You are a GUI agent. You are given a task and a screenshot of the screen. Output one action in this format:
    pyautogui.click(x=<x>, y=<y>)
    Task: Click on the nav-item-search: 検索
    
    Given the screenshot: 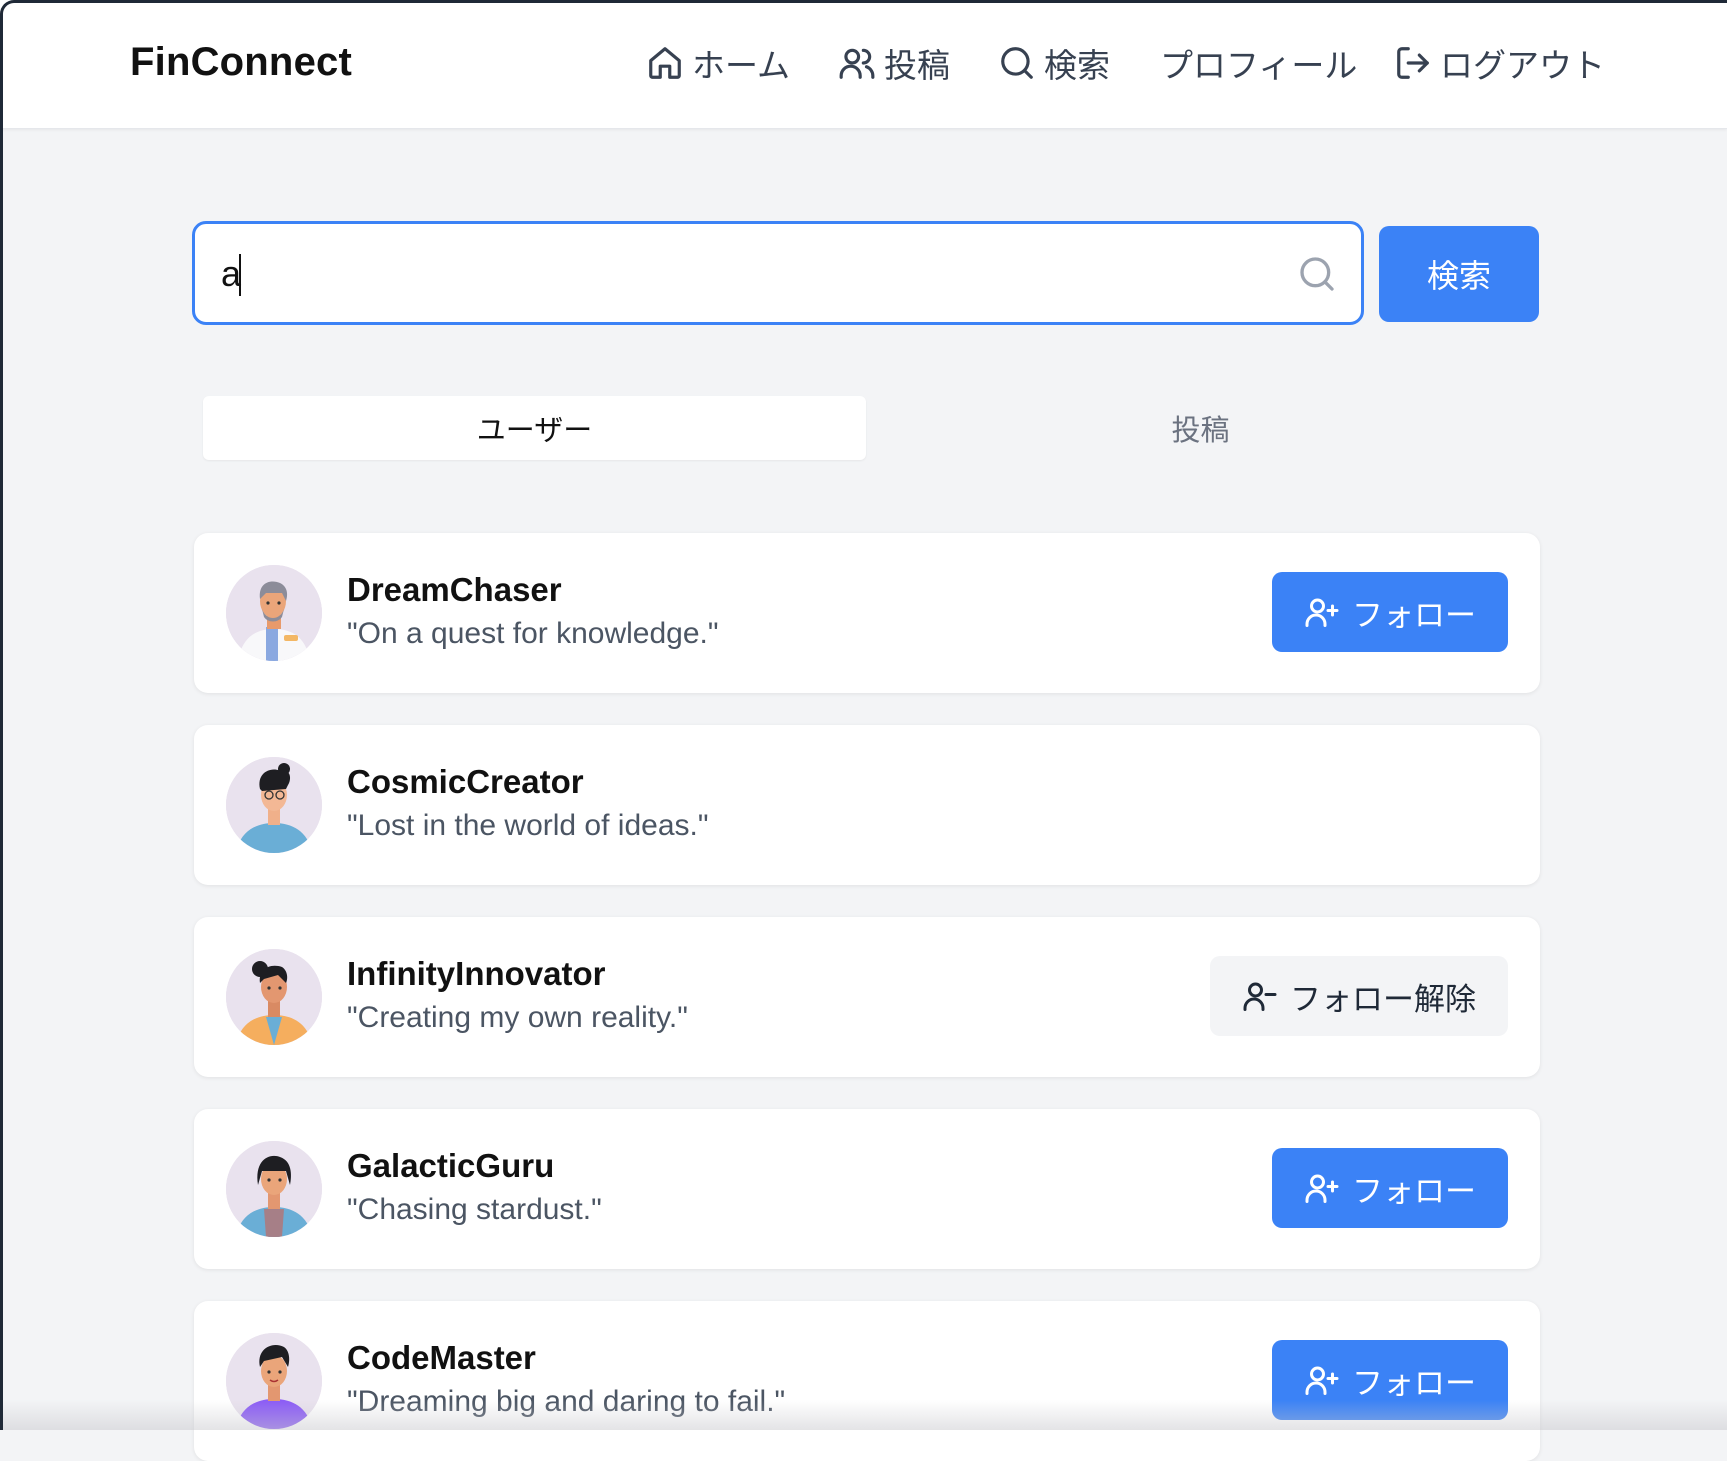 What is the action you would take?
    pyautogui.click(x=1054, y=63)
    